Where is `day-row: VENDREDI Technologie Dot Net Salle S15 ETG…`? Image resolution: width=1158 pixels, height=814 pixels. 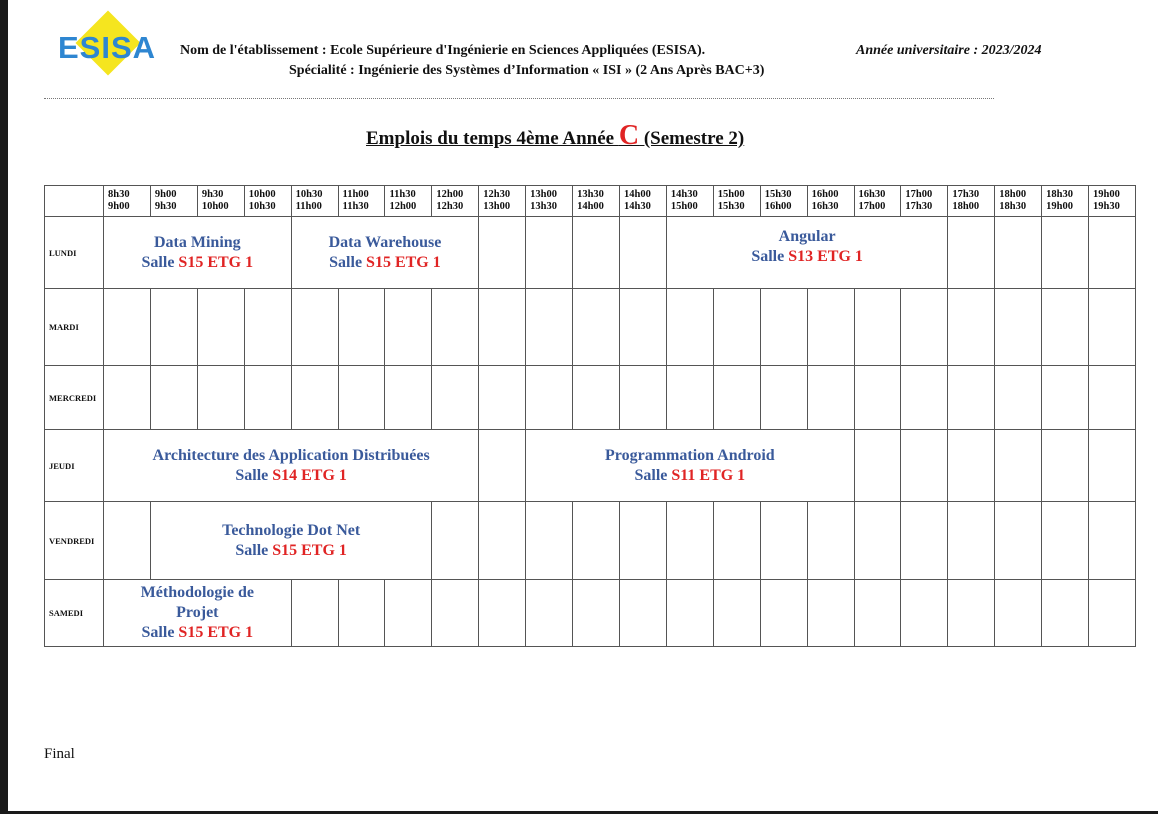
day-row: VENDREDI Technologie Dot Net Salle S15 ETG… is located at coordinates (589, 540).